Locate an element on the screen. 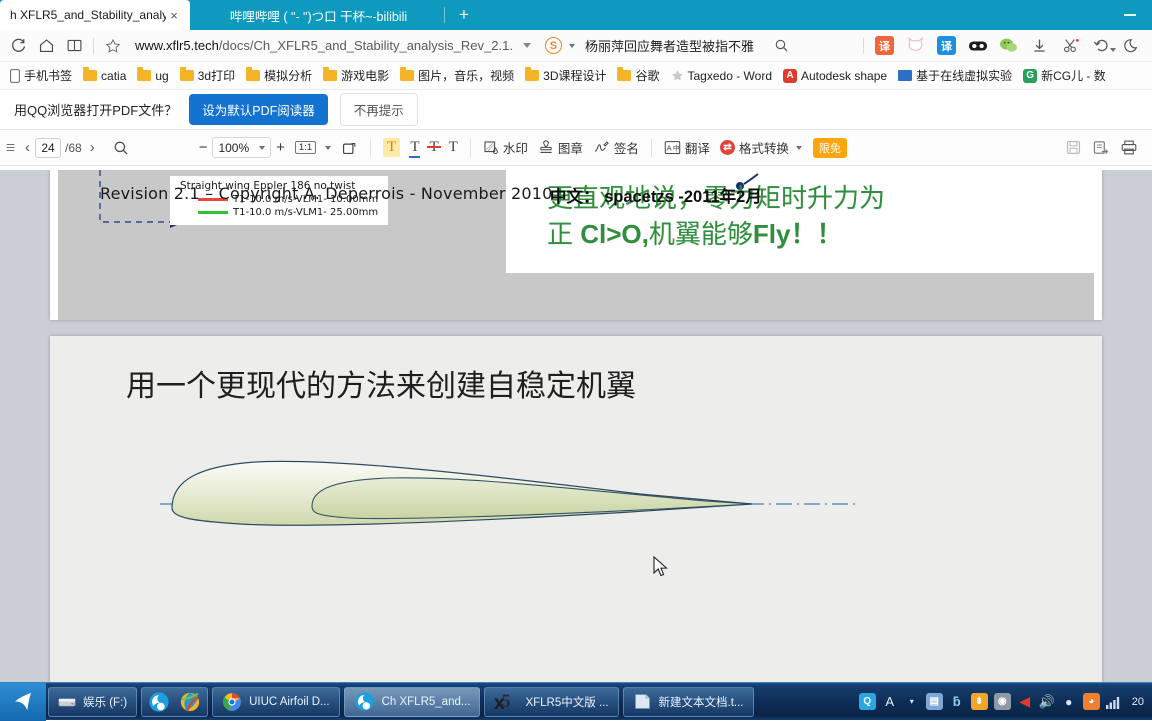 The width and height of the screenshot is (1152, 721). bookmark-virtual-lab: 基于在线虚拟实验 is located at coordinates (955, 75).